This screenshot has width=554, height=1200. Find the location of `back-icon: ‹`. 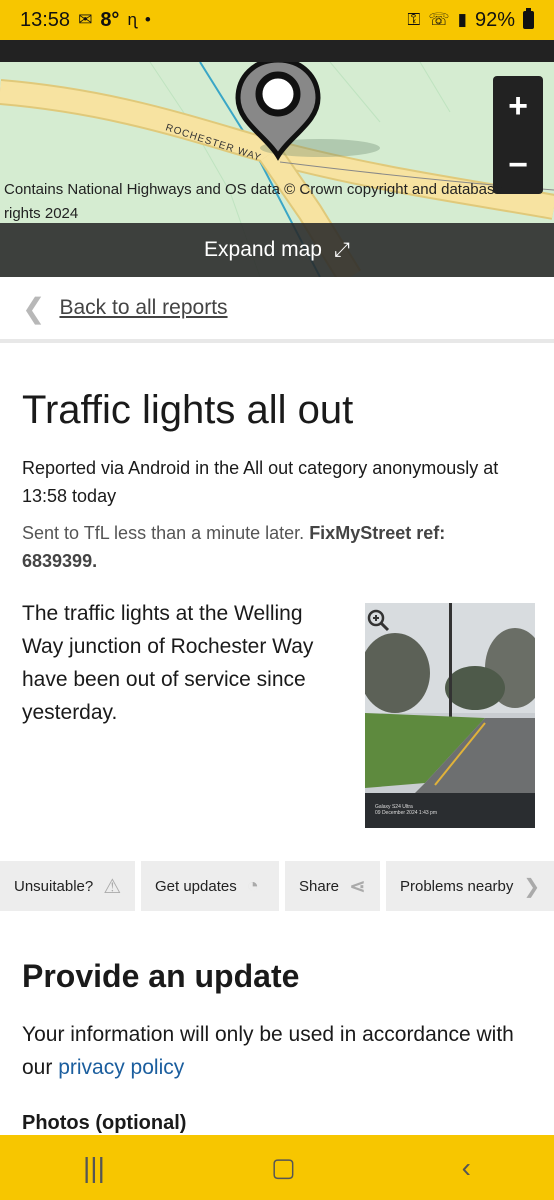

back-icon: ‹ is located at coordinates (466, 1168).